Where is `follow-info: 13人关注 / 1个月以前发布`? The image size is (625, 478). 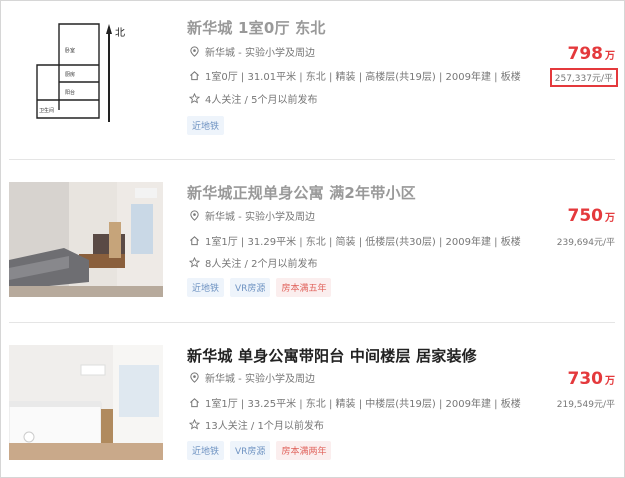 follow-info: 13人关注 / 1个月以前发布 is located at coordinates (264, 426).